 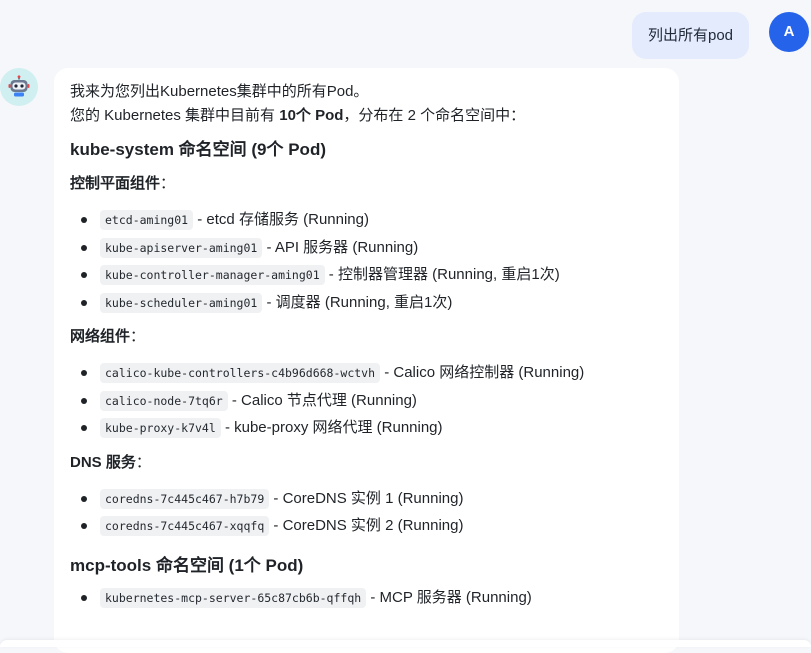 What do you see at coordinates (340, 247) in the screenshot?
I see `pod-desc: - API 服务器 (Running)` at bounding box center [340, 247].